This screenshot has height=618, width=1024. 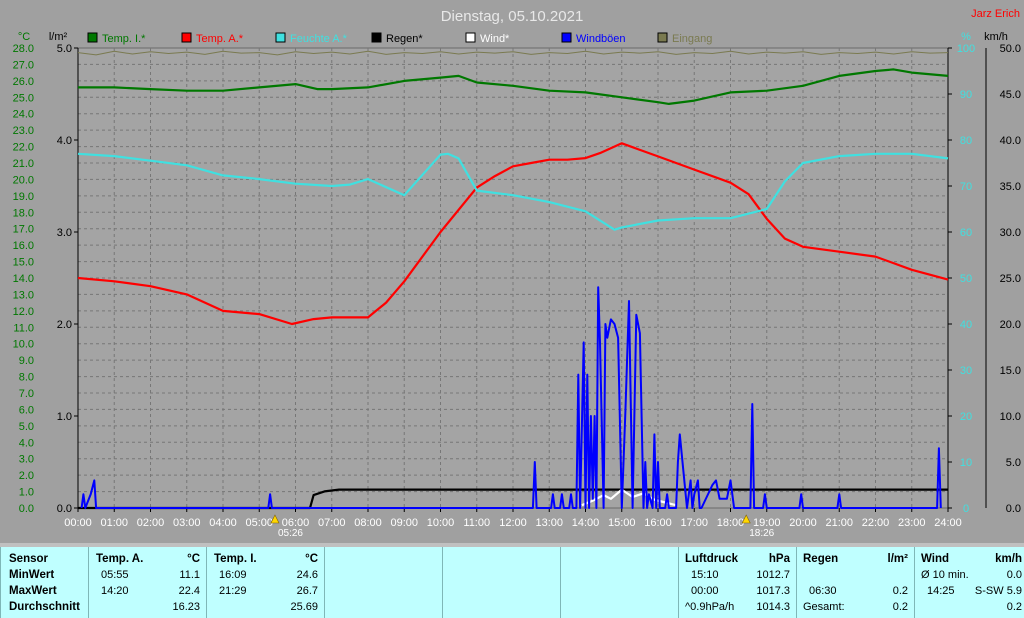 I want to click on legend-label: Wind*, so click(x=495, y=39).